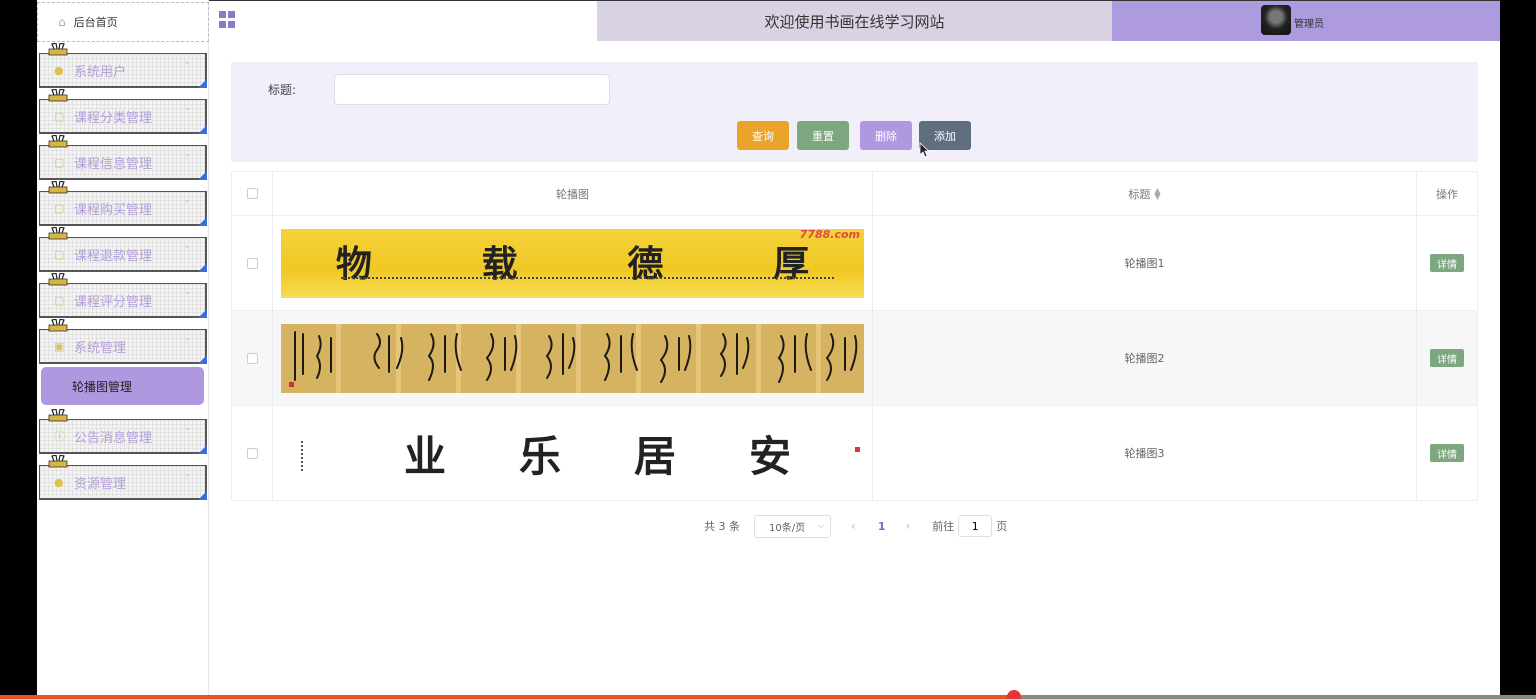  What do you see at coordinates (59, 482) in the screenshot?
I see `location-icon: ●` at bounding box center [59, 482].